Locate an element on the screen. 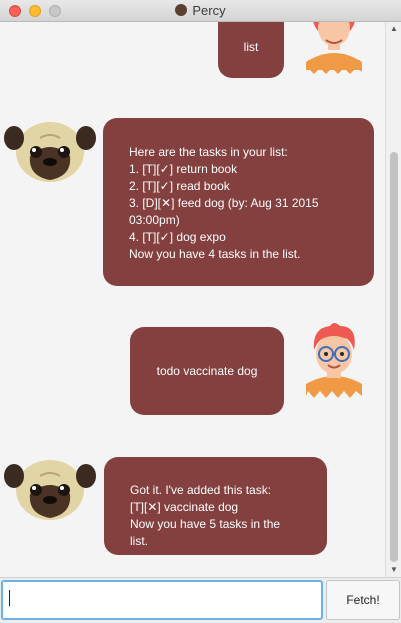 This screenshot has height=623, width=401. app-icon is located at coordinates (181, 10).